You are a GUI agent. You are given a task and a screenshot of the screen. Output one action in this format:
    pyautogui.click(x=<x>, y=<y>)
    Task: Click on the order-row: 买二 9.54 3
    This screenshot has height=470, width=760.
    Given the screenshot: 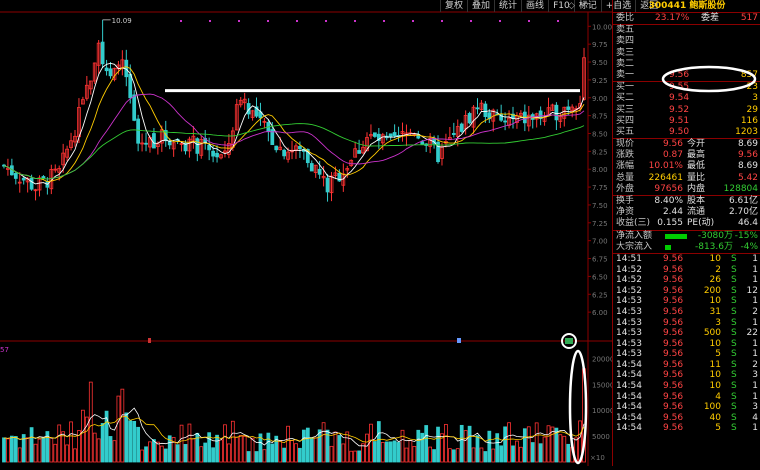 What is the action you would take?
    pyautogui.click(x=686, y=98)
    